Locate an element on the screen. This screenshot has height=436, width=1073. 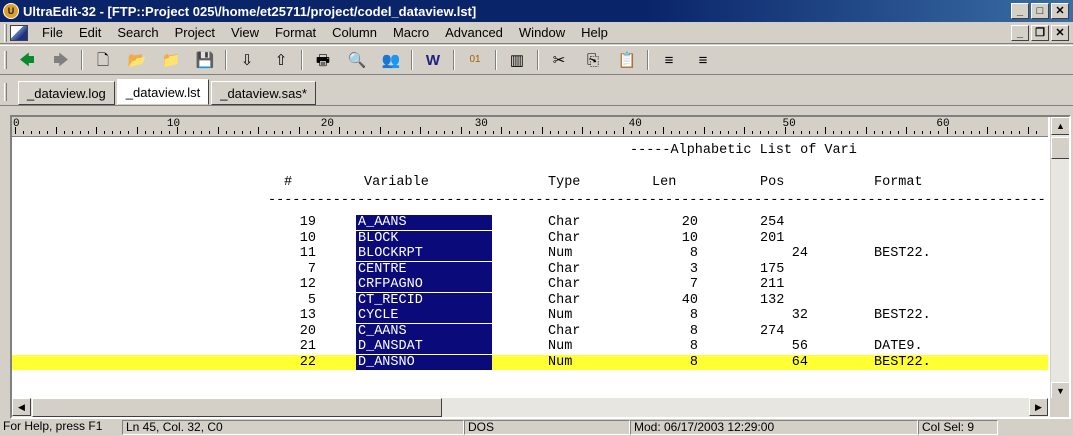
listing-row: 21 D_ANSDAT Num 8 56 DATE9. is located at coordinates (530, 346).